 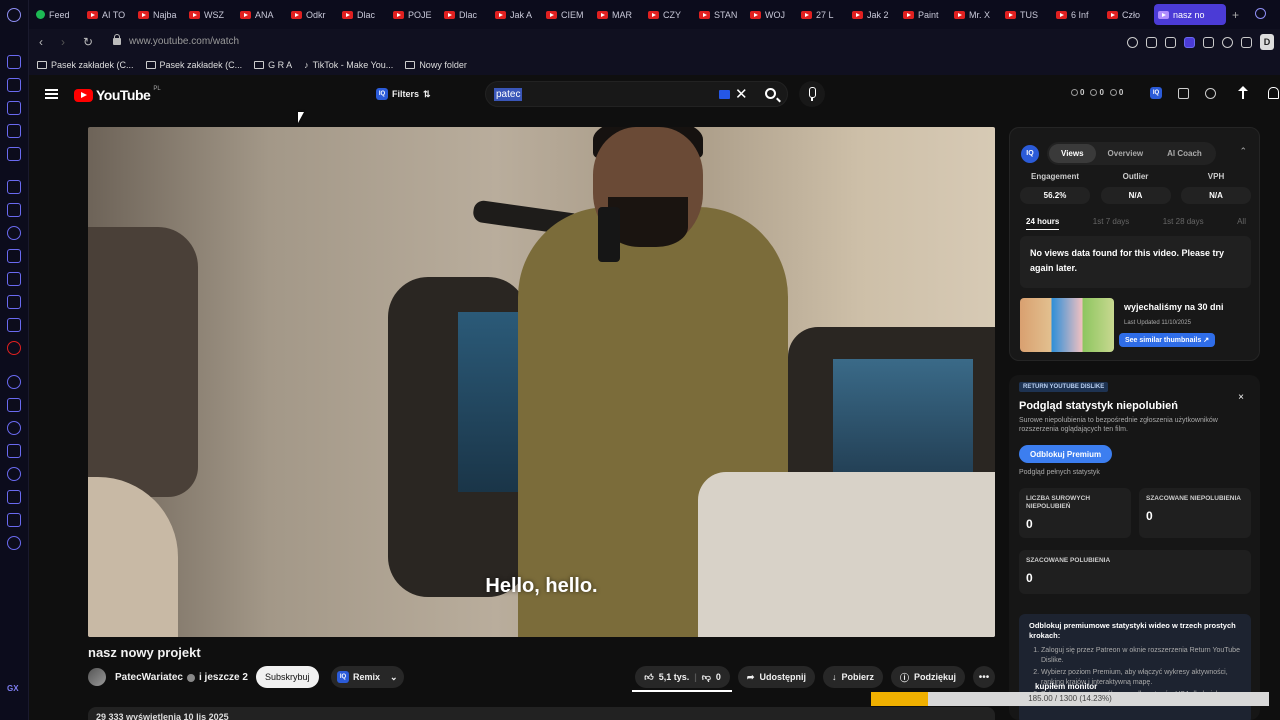 I want to click on reload-icon: ↻, so click(x=89, y=42).